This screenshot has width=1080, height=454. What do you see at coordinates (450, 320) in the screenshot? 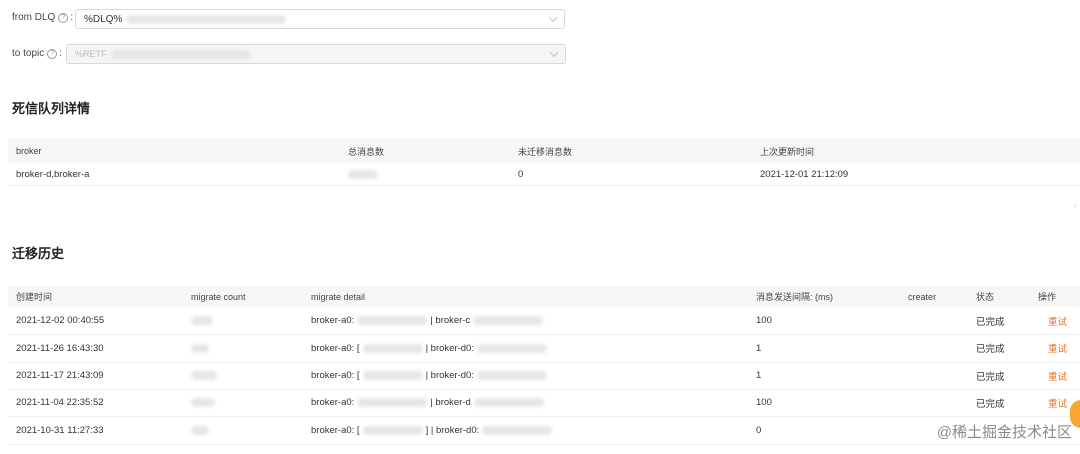
I see `detail-separator: | broker-c` at bounding box center [450, 320].